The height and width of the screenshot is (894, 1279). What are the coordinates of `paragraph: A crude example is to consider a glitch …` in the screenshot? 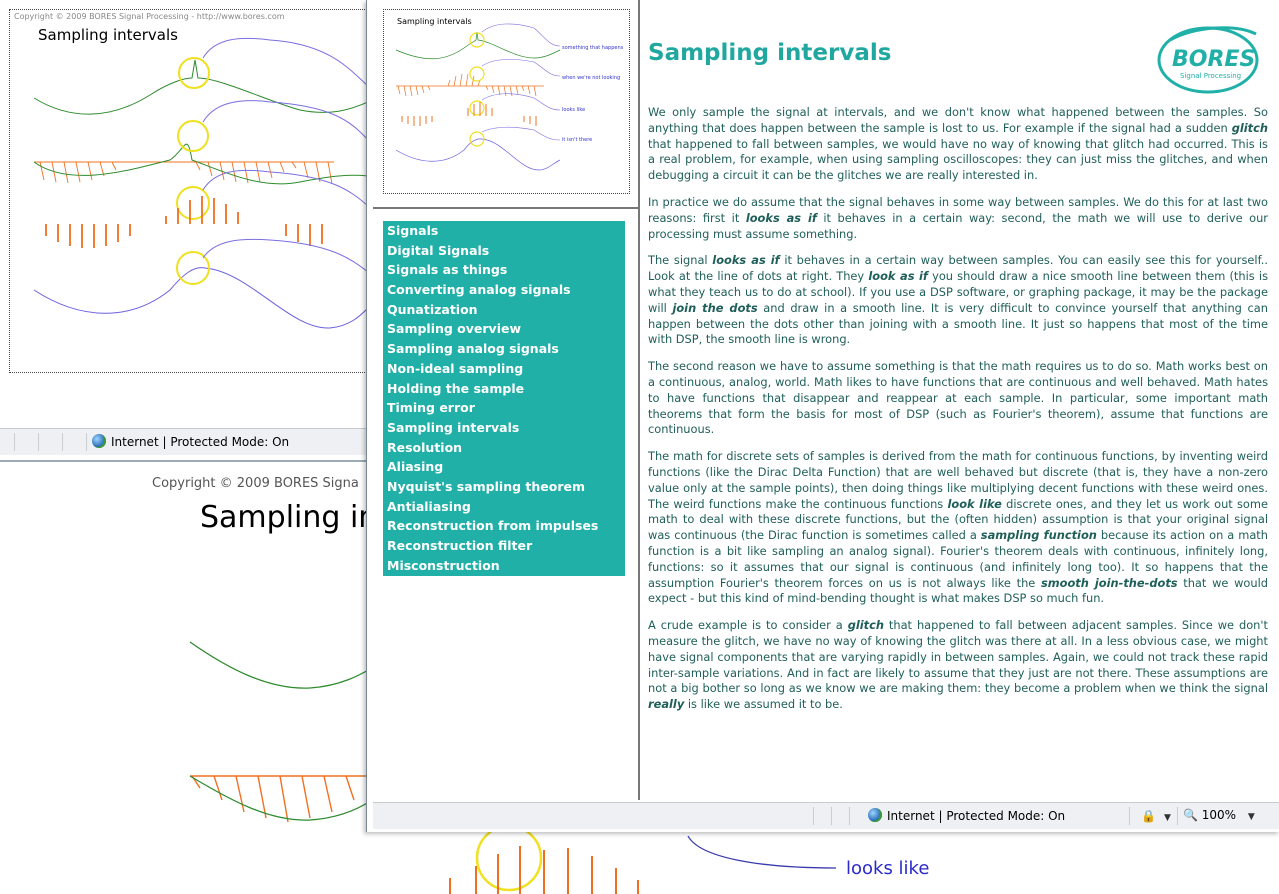 It's located at (958, 665).